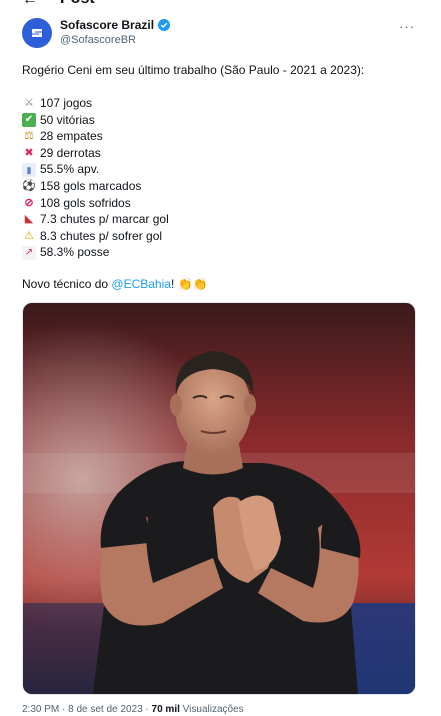  Describe the element at coordinates (29, 153) in the screenshot. I see `cross-mark-icon: ✖` at that location.